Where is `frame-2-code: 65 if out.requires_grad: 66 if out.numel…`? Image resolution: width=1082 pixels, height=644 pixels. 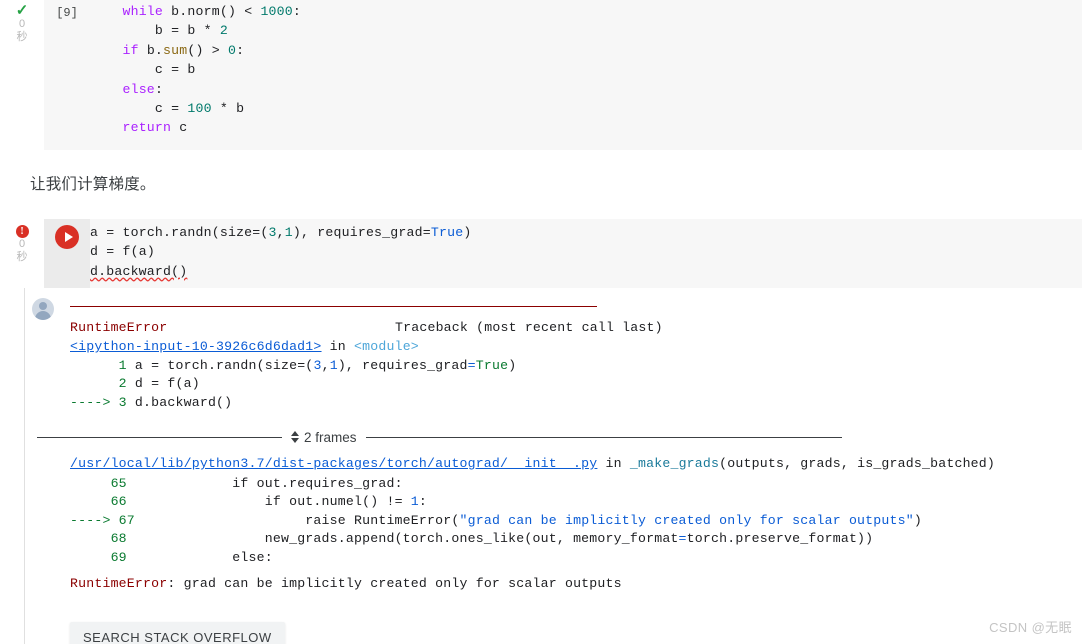
frame-2-code: 65 if out.requires_grad: 66 if out.numel… is located at coordinates (496, 520).